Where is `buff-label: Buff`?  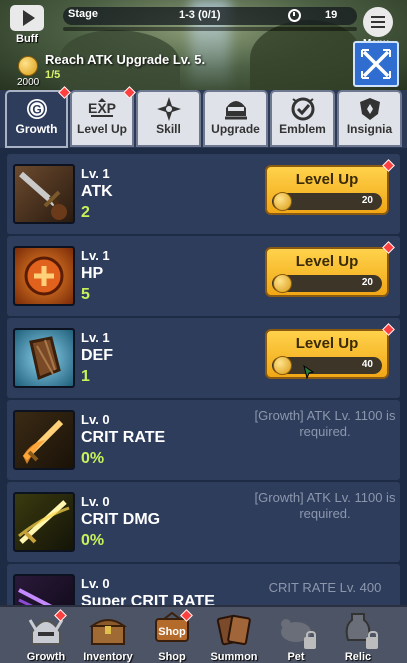 buff-label: Buff is located at coordinates (27, 39).